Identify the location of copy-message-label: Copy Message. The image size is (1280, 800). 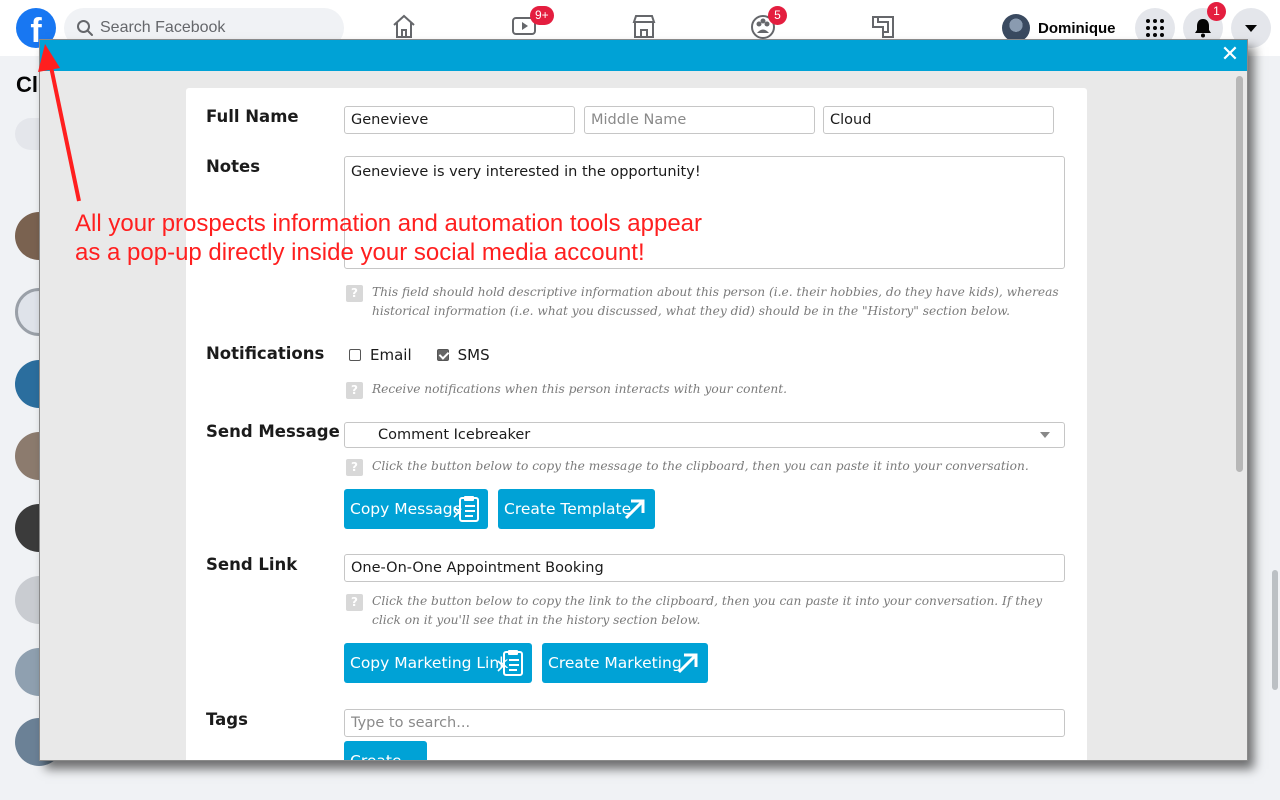
(406, 509).